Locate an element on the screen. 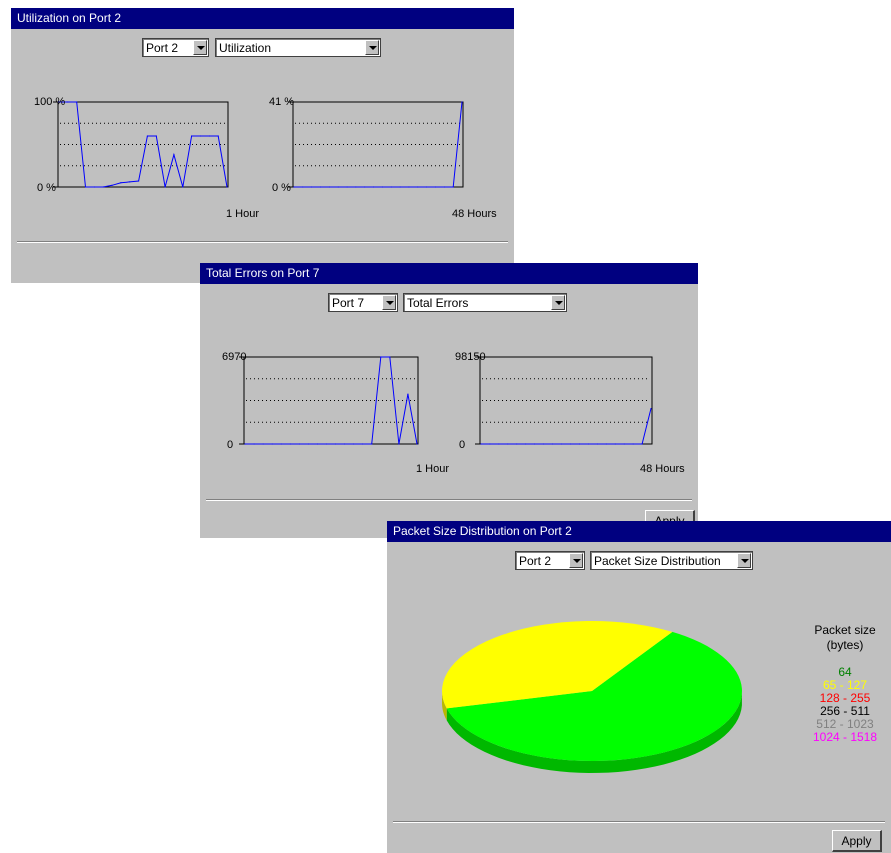  graph-48-hours: 98150 0 48 Hours is located at coordinates (565, 413).